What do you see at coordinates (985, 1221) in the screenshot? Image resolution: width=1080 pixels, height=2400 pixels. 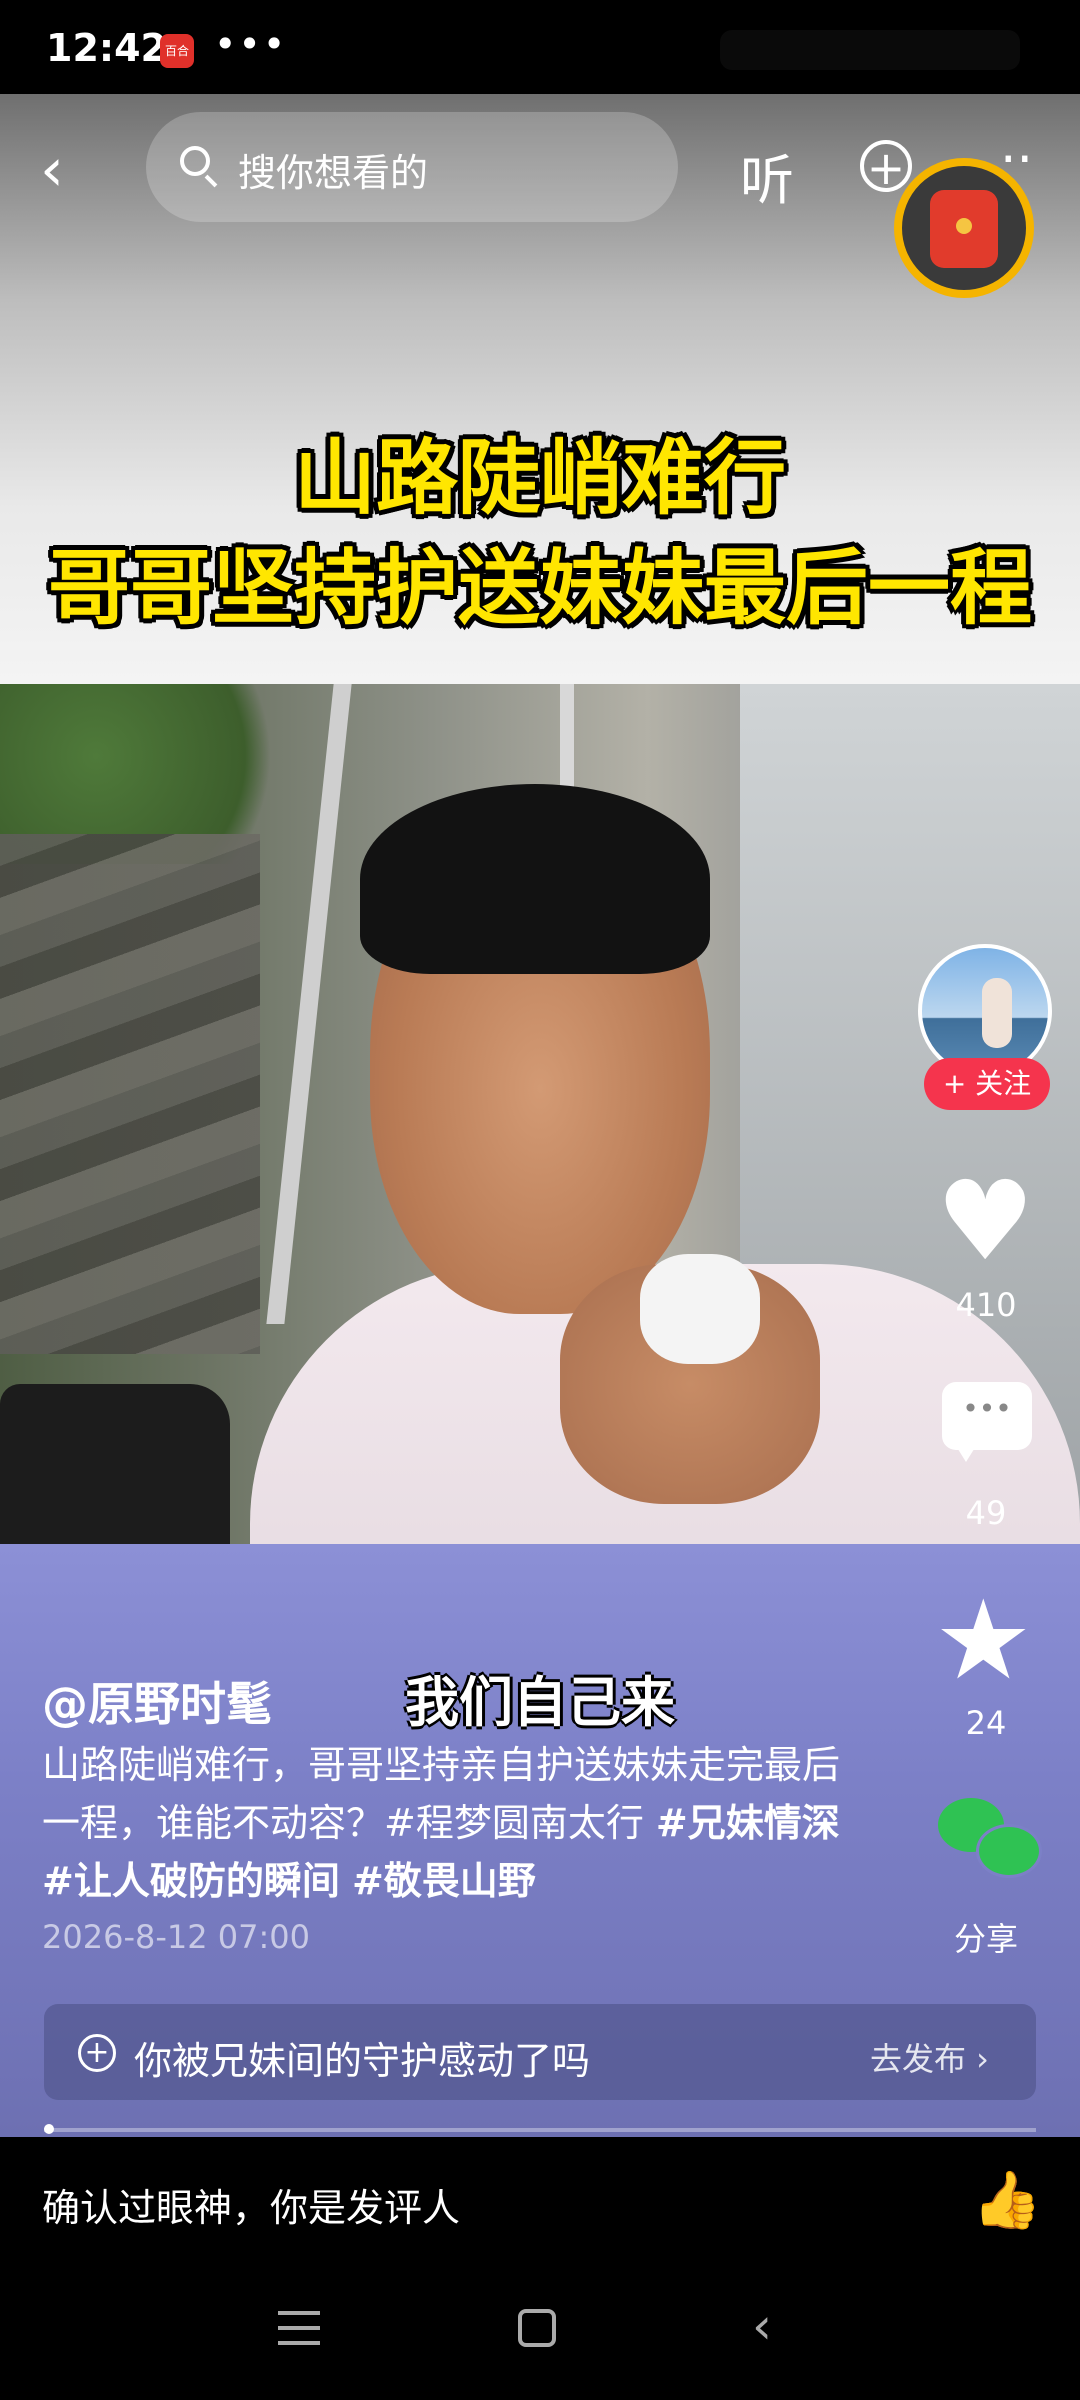 I see `heart-icon: ♥` at bounding box center [985, 1221].